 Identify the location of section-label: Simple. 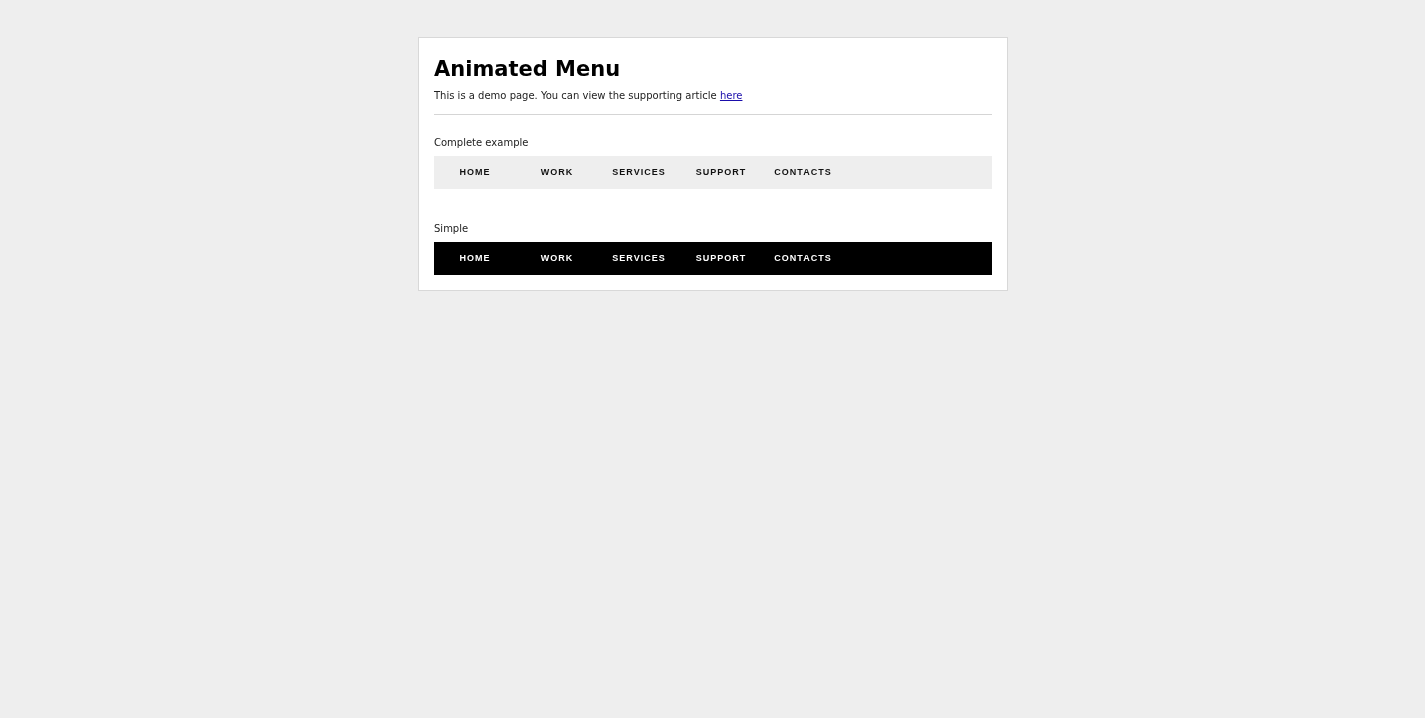
(451, 229).